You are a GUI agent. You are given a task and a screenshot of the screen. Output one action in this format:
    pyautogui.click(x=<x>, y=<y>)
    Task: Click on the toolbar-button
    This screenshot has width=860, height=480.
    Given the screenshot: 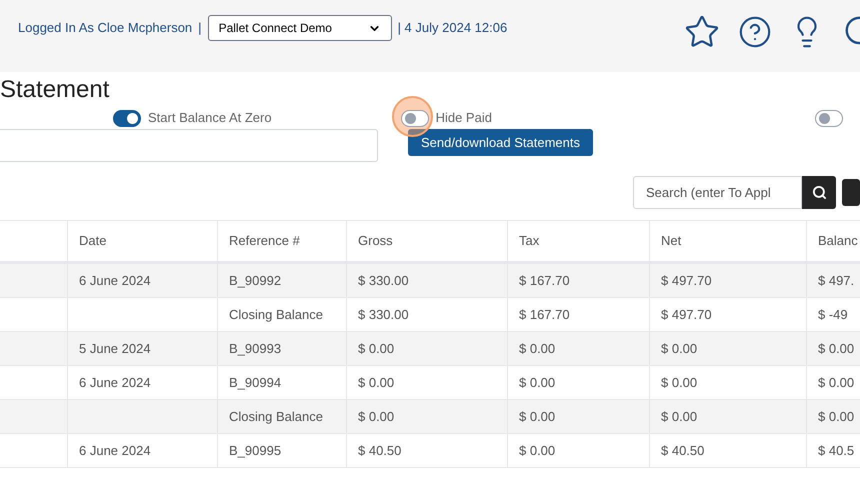 What is the action you would take?
    pyautogui.click(x=851, y=192)
    